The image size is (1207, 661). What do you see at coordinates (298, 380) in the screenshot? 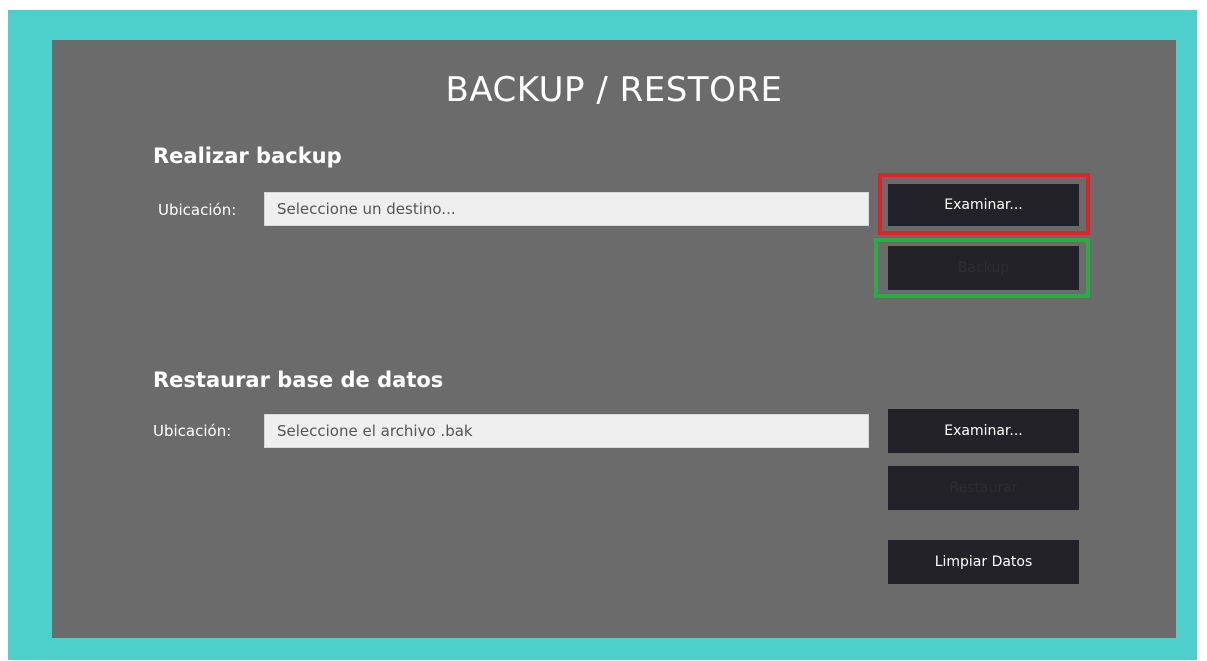
I see `restore-section-heading: Restaurar base de datos` at bounding box center [298, 380].